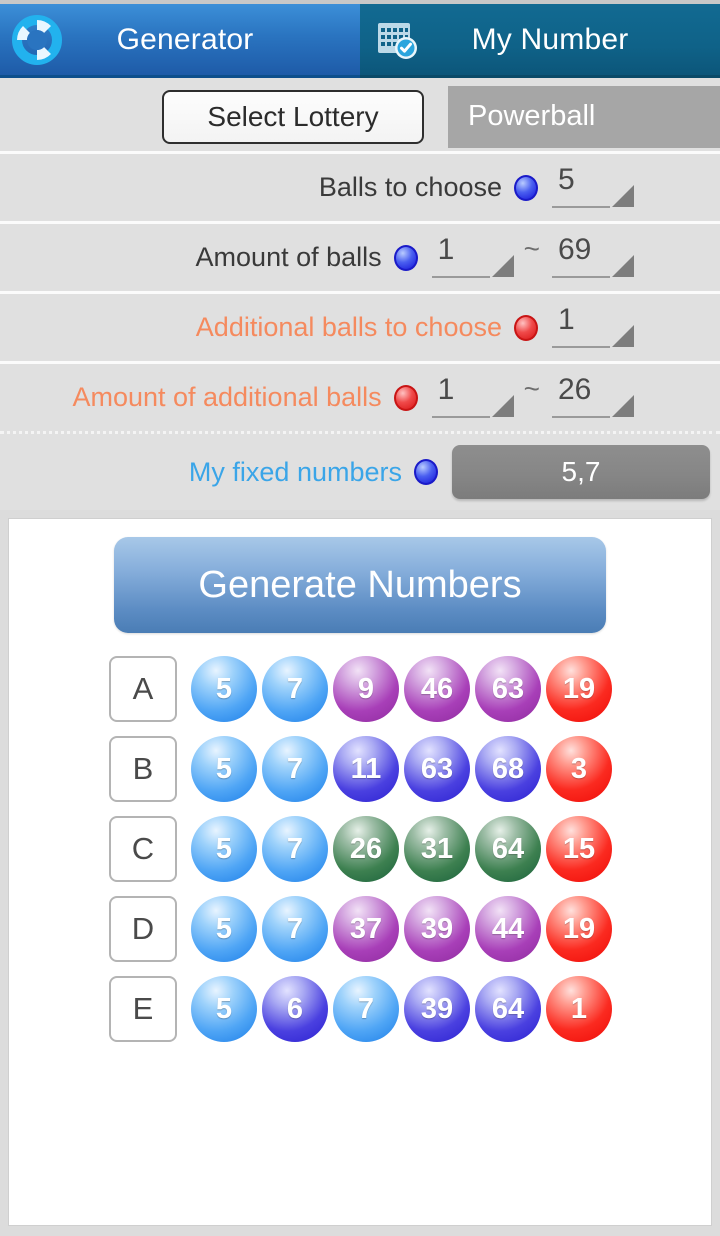 This screenshot has height=1236, width=720. What do you see at coordinates (446, 389) in the screenshot?
I see `amount-of-additional-balls-min-value: 1` at bounding box center [446, 389].